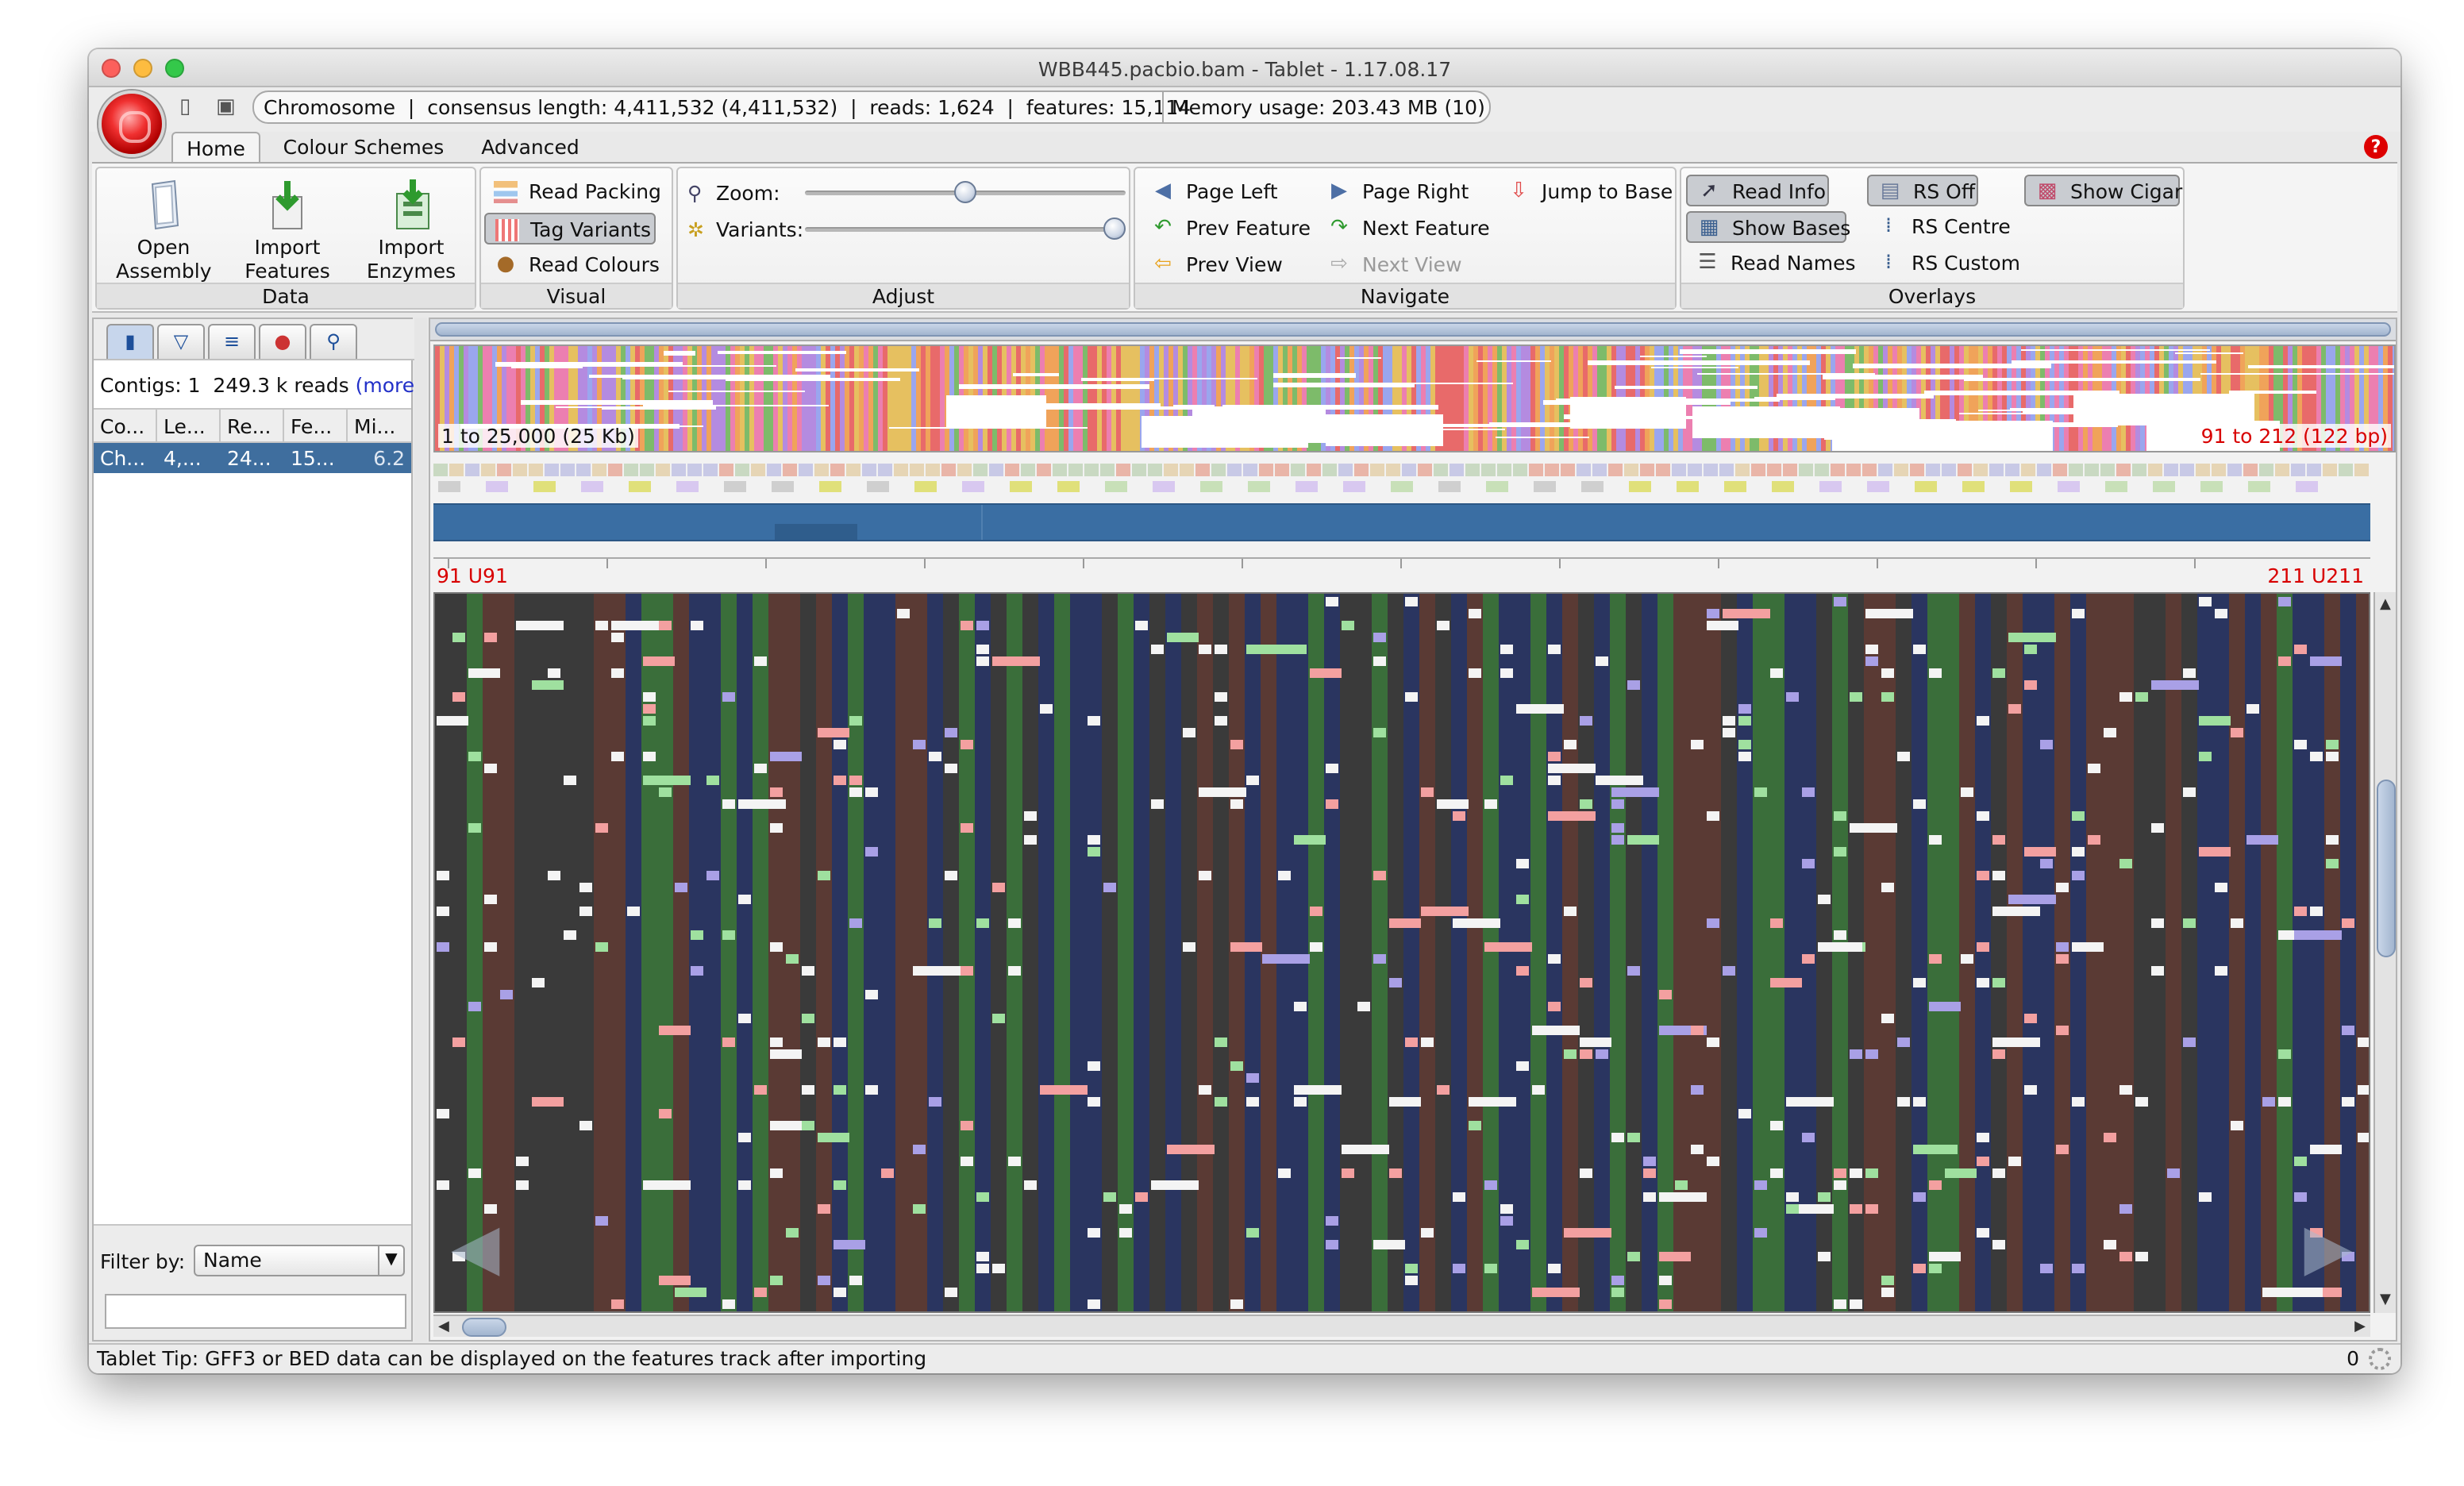 Image resolution: width=2464 pixels, height=1486 pixels. What do you see at coordinates (965, 229) in the screenshot?
I see `variants-slider` at bounding box center [965, 229].